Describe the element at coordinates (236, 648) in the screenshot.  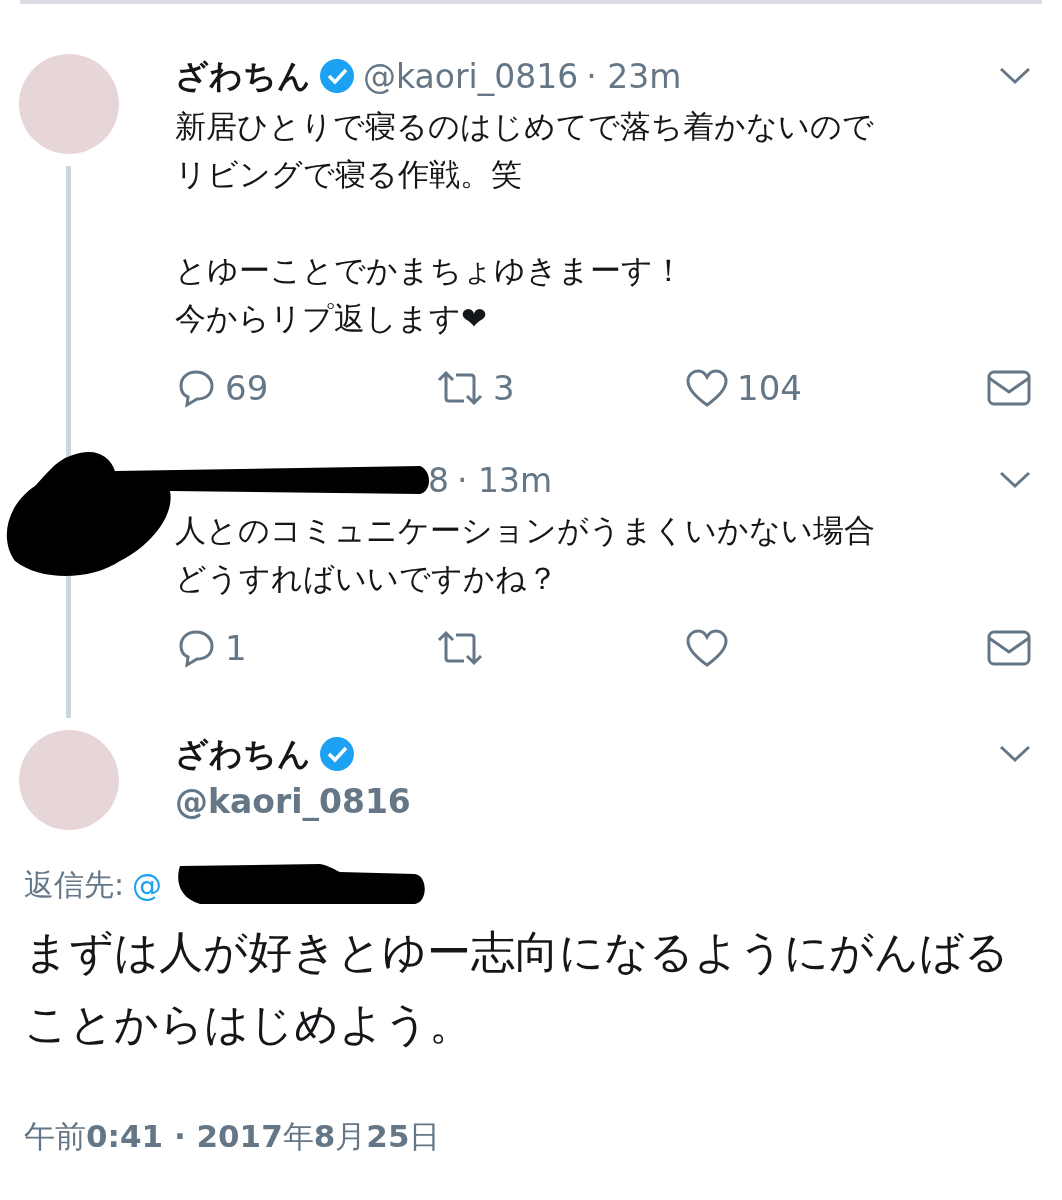
I see `action-count: 1` at that location.